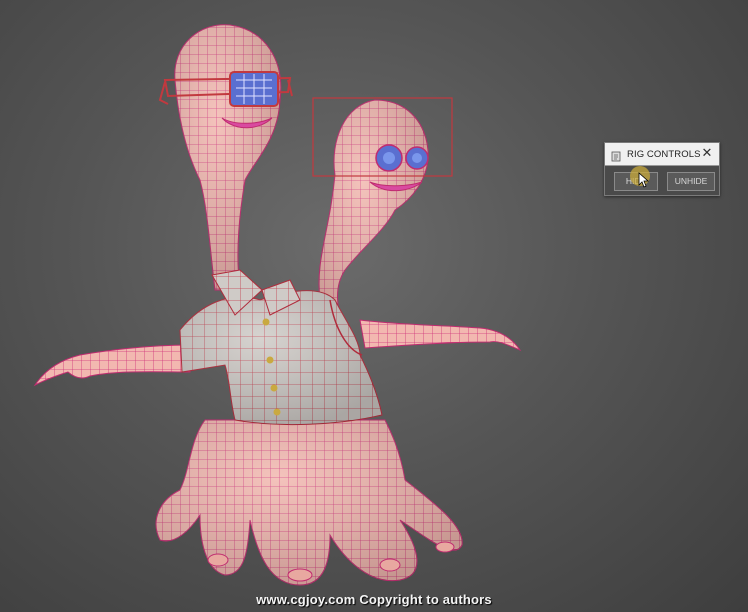 The height and width of the screenshot is (612, 748). What do you see at coordinates (616, 155) in the screenshot?
I see `script-icon` at bounding box center [616, 155].